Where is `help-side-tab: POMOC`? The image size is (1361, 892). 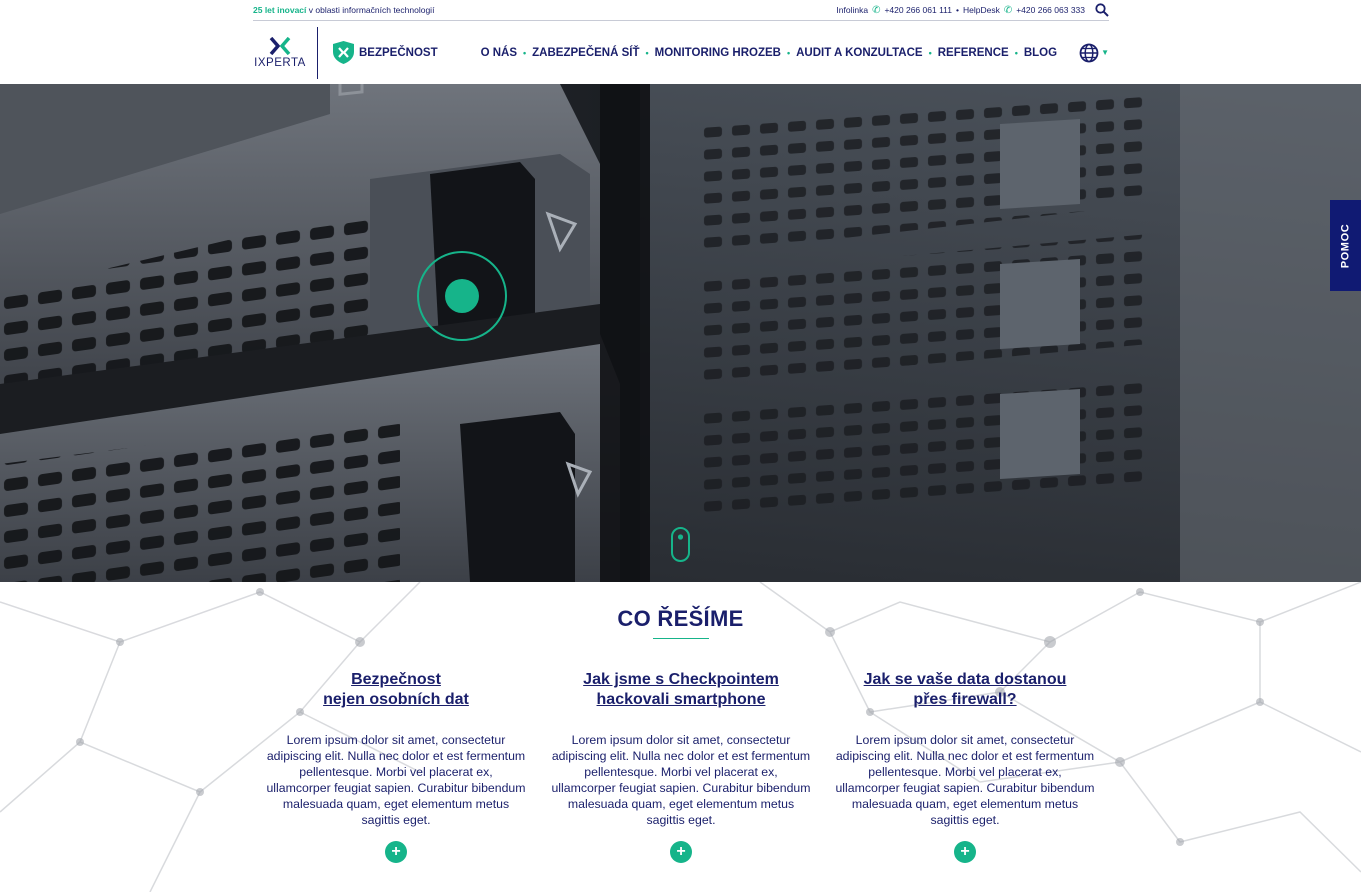 help-side-tab: POMOC is located at coordinates (1345, 245).